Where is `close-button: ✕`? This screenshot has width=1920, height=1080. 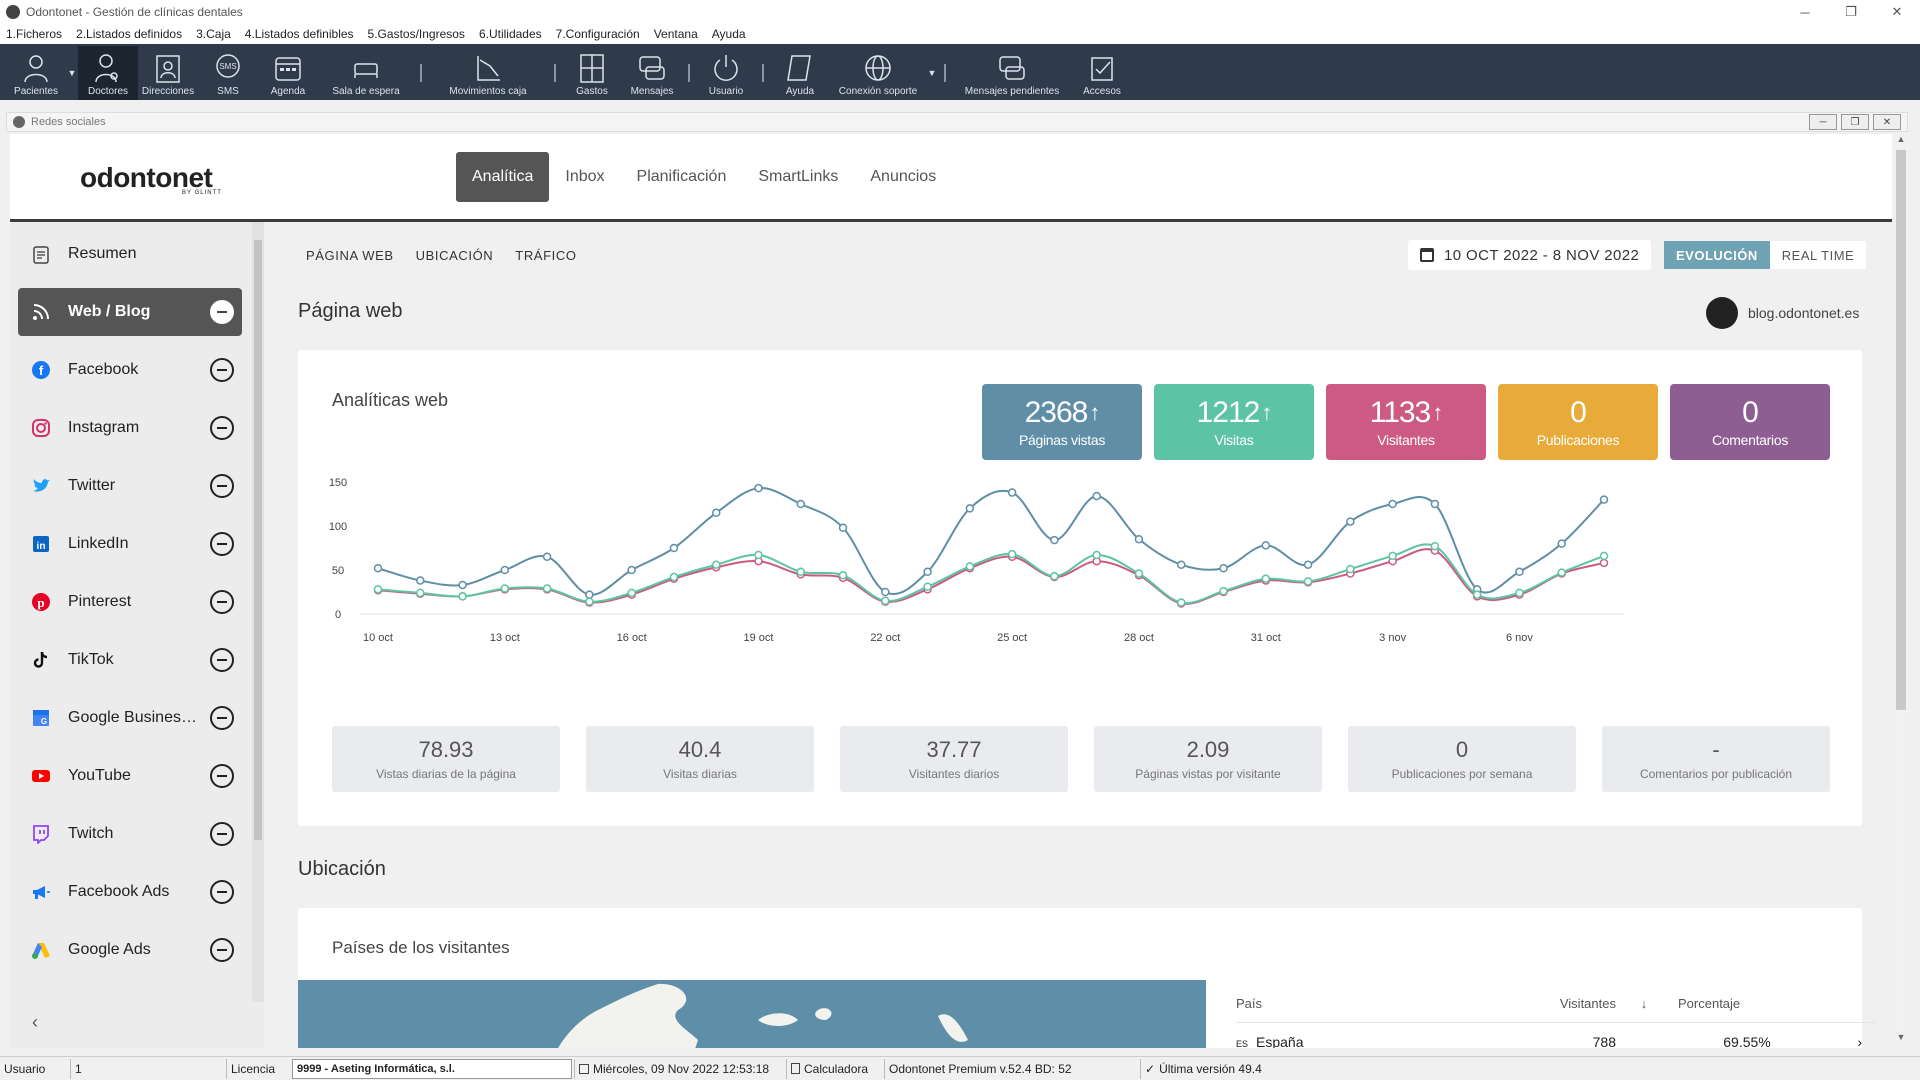 close-button: ✕ is located at coordinates (1897, 12).